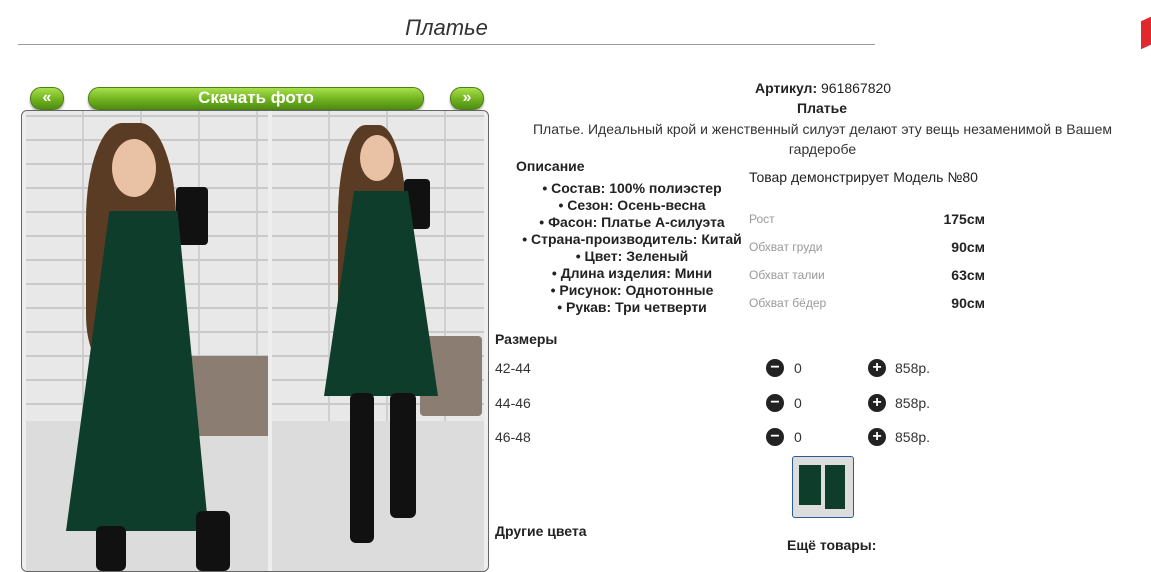 The width and height of the screenshot is (1151, 572). Describe the element at coordinates (832, 545) in the screenshot. I see `more-goods-heading: Ещё товары:` at that location.